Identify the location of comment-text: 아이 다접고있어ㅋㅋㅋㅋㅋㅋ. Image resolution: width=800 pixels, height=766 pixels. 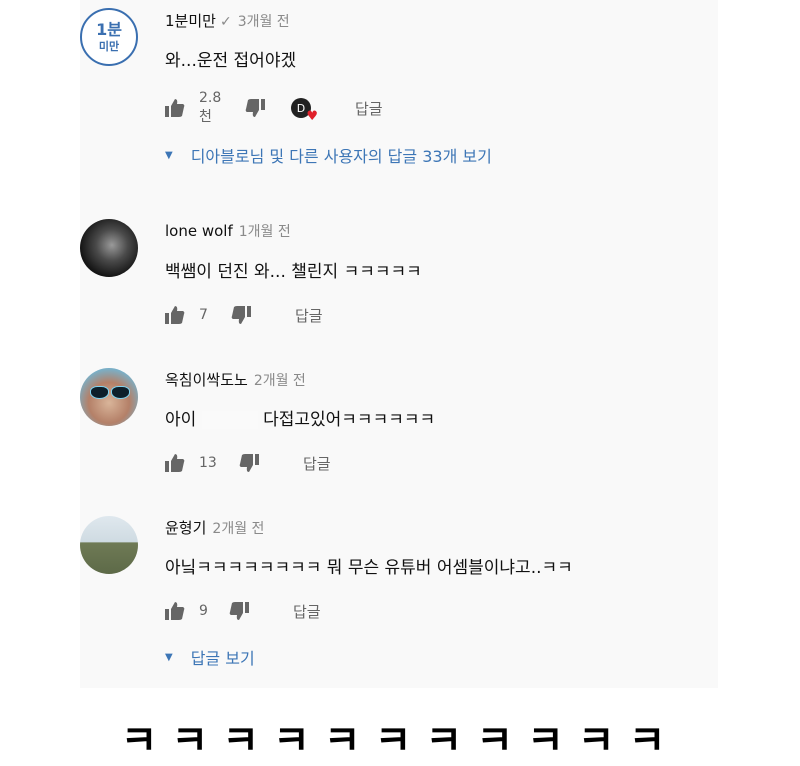
(300, 417).